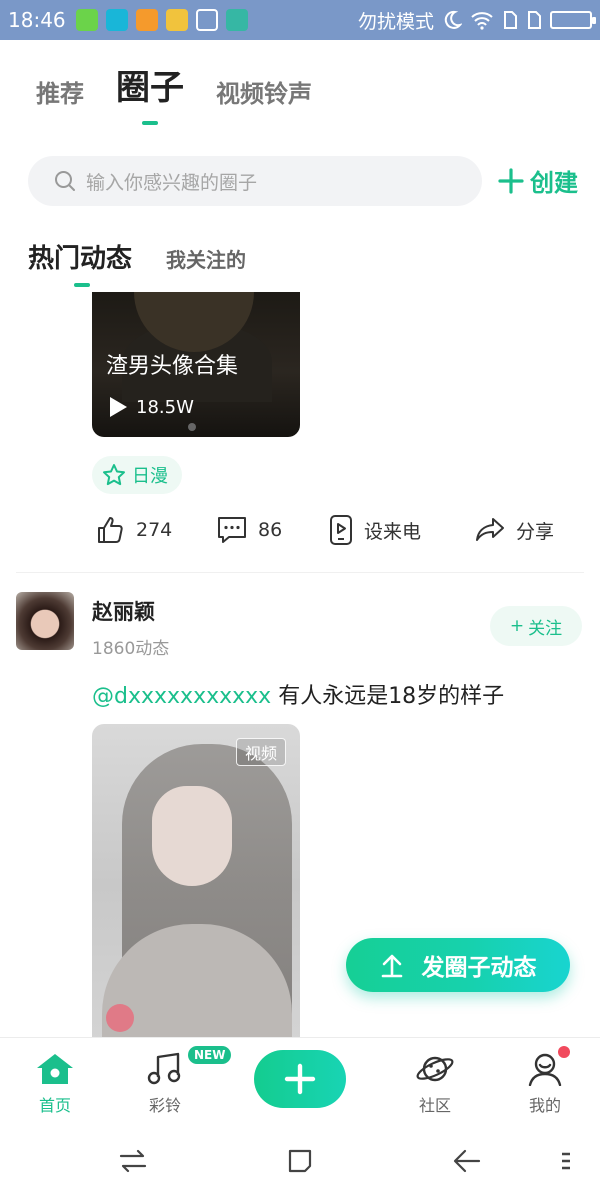  I want to click on play-icon, so click(118, 407).